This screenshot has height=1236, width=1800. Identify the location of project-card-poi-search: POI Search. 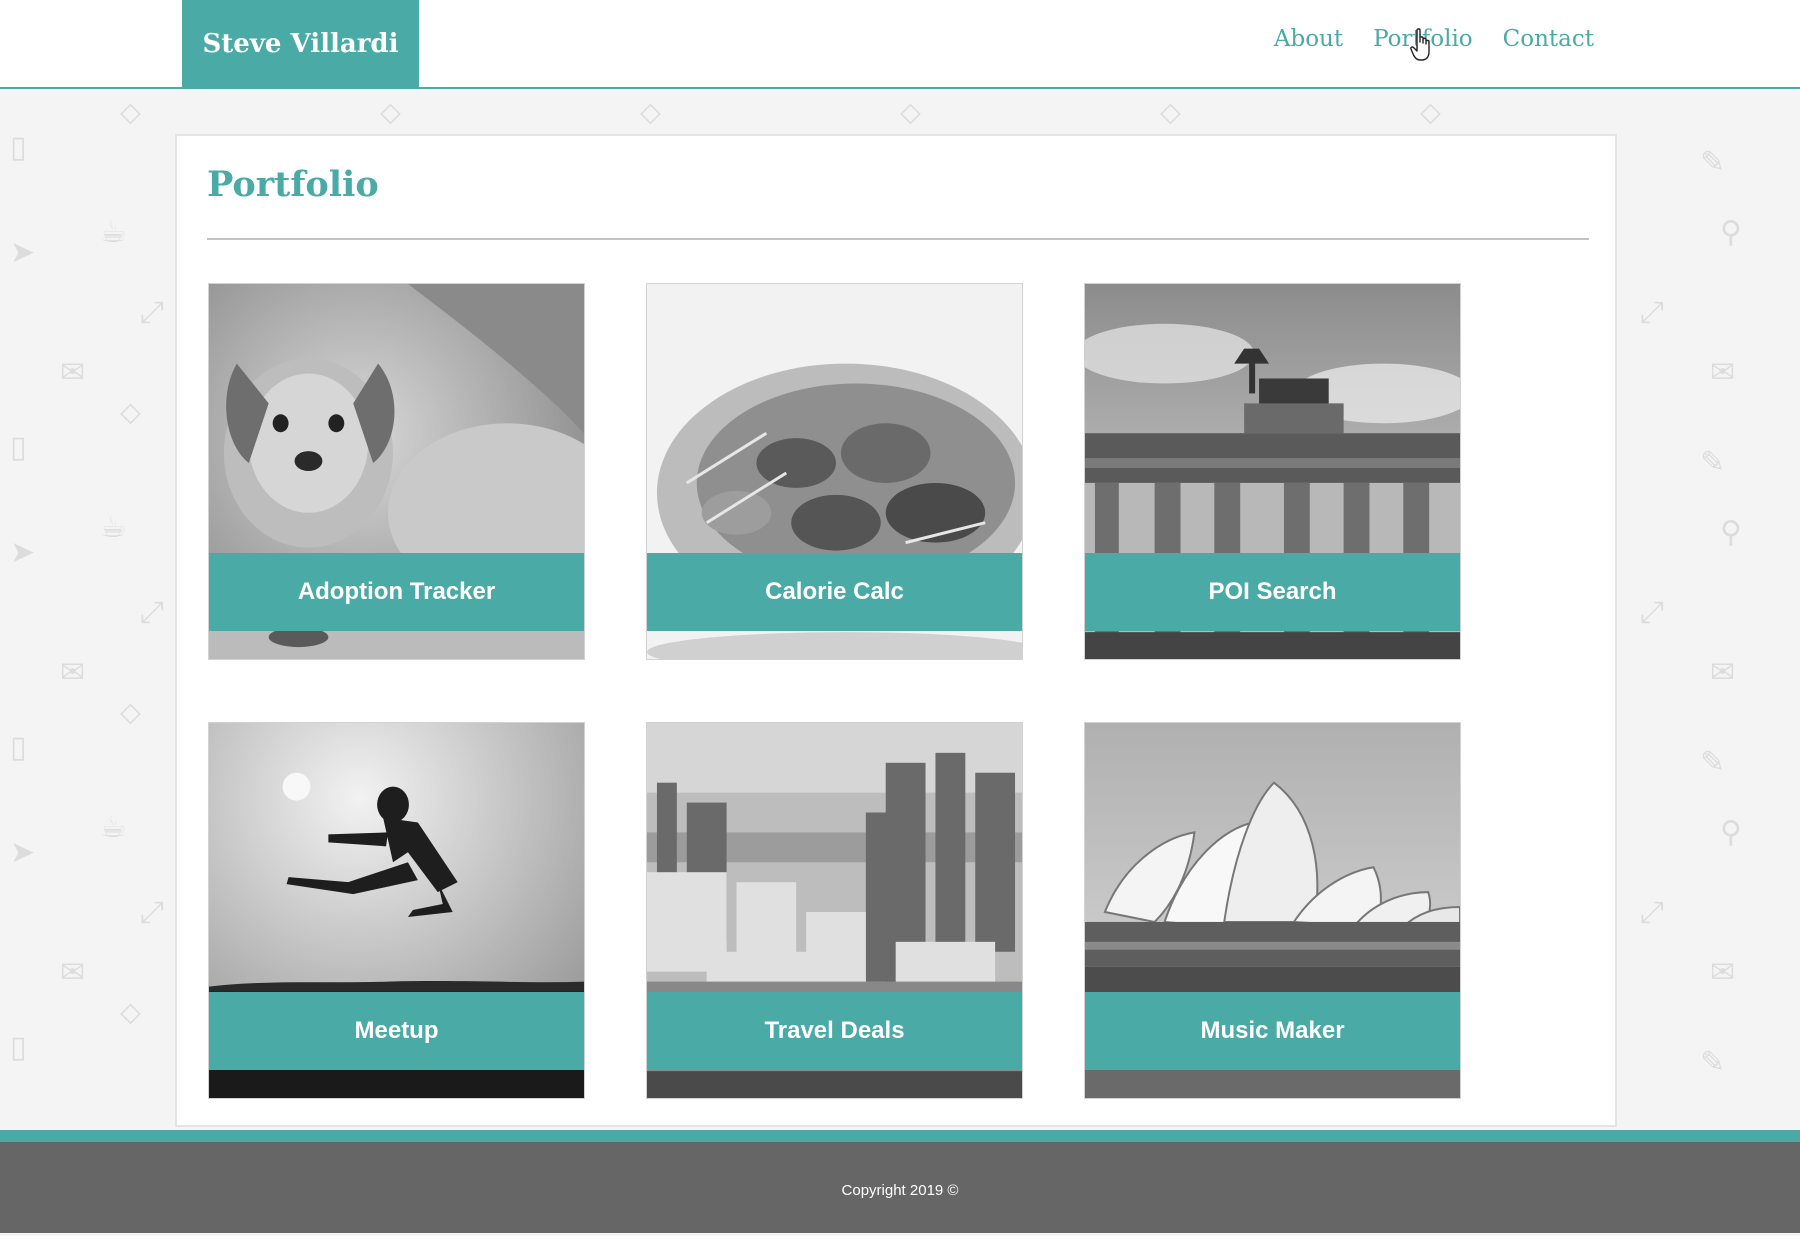
(1272, 471).